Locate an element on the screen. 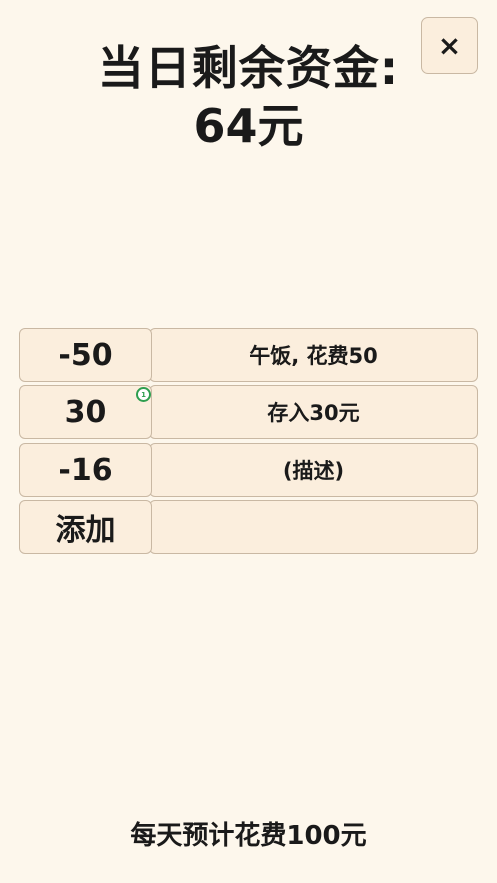 This screenshot has width=497, height=883. new-entry-description-input is located at coordinates (313, 527).